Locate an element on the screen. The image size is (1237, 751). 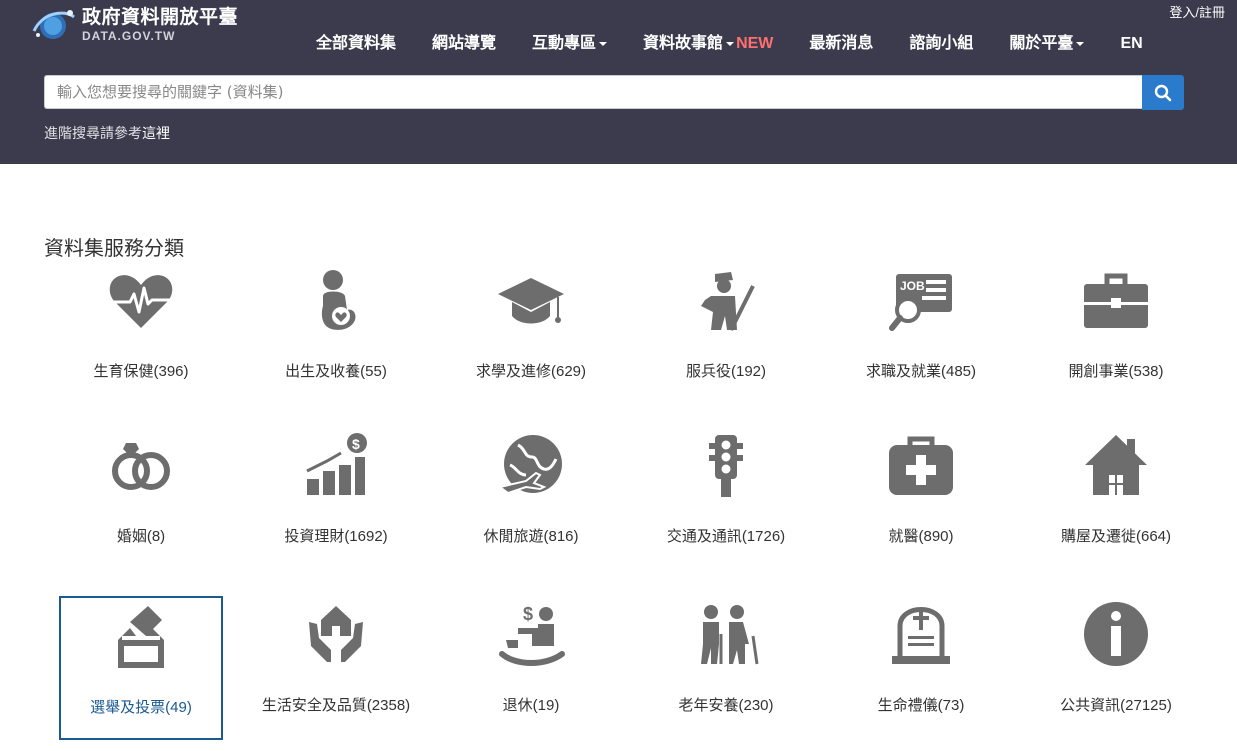
category-label: 老年安養(230) is located at coordinates (726, 705).